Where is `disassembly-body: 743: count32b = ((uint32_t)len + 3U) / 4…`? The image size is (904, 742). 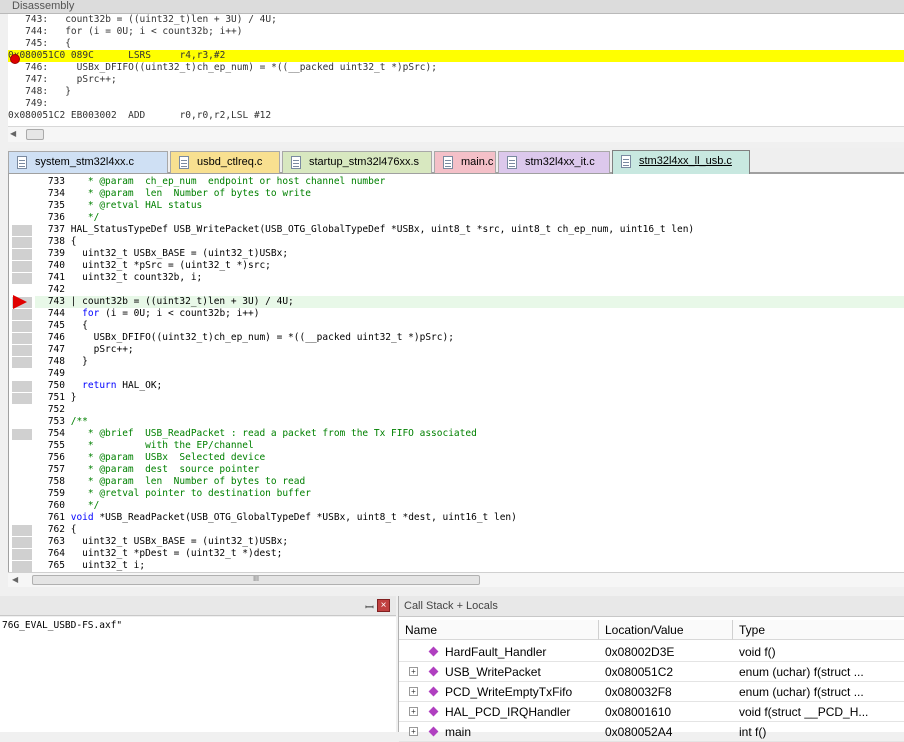
disassembly-body: 743: count32b = ((uint32_t)len + 3U) / 4… is located at coordinates (456, 70).